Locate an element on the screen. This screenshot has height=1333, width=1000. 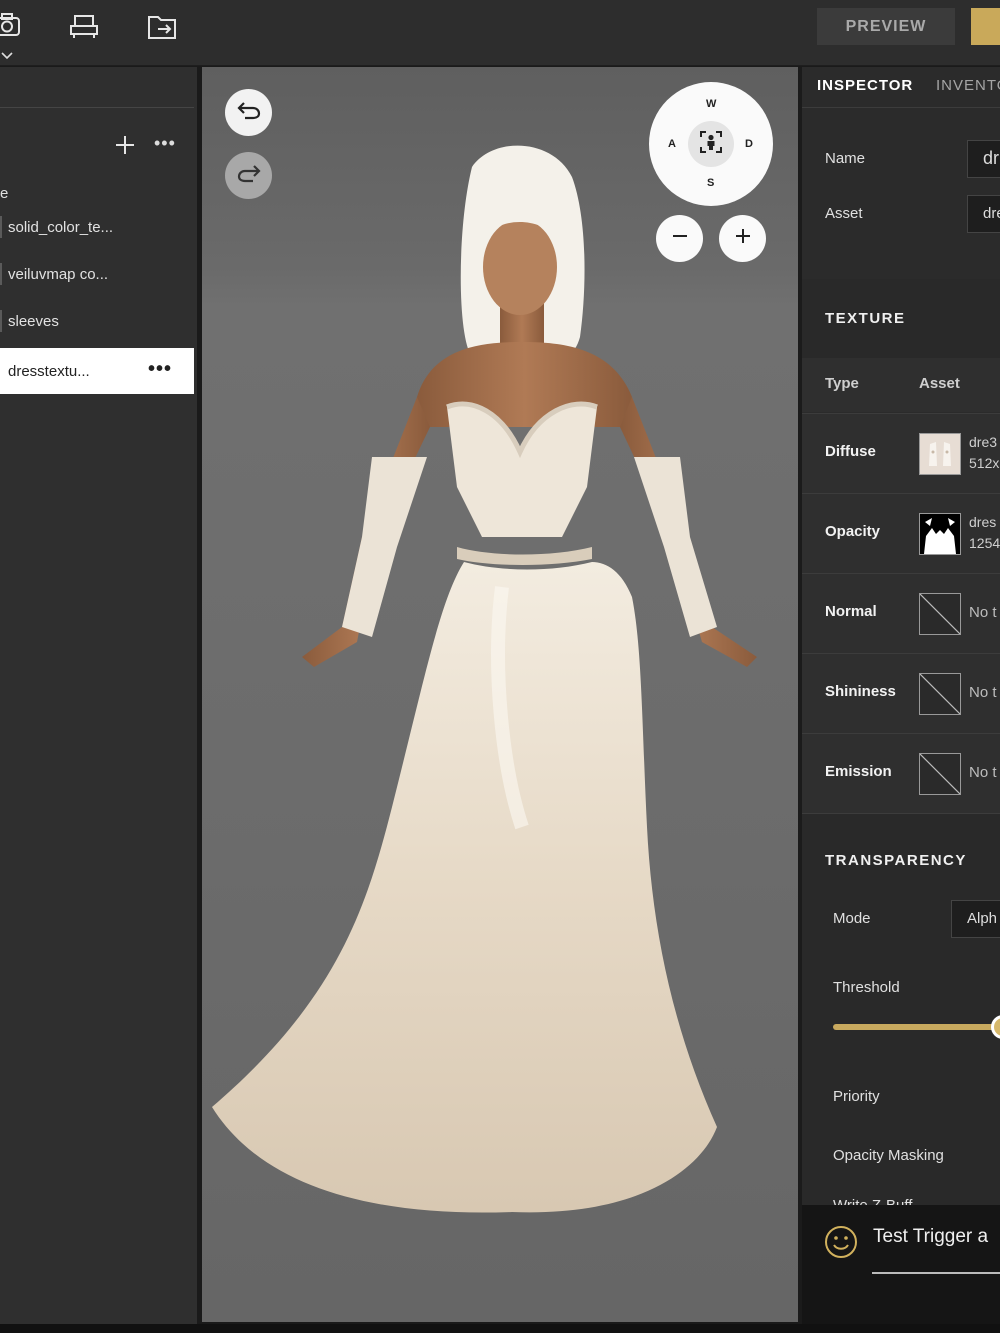
texture-type: Emission is located at coordinates (858, 771).